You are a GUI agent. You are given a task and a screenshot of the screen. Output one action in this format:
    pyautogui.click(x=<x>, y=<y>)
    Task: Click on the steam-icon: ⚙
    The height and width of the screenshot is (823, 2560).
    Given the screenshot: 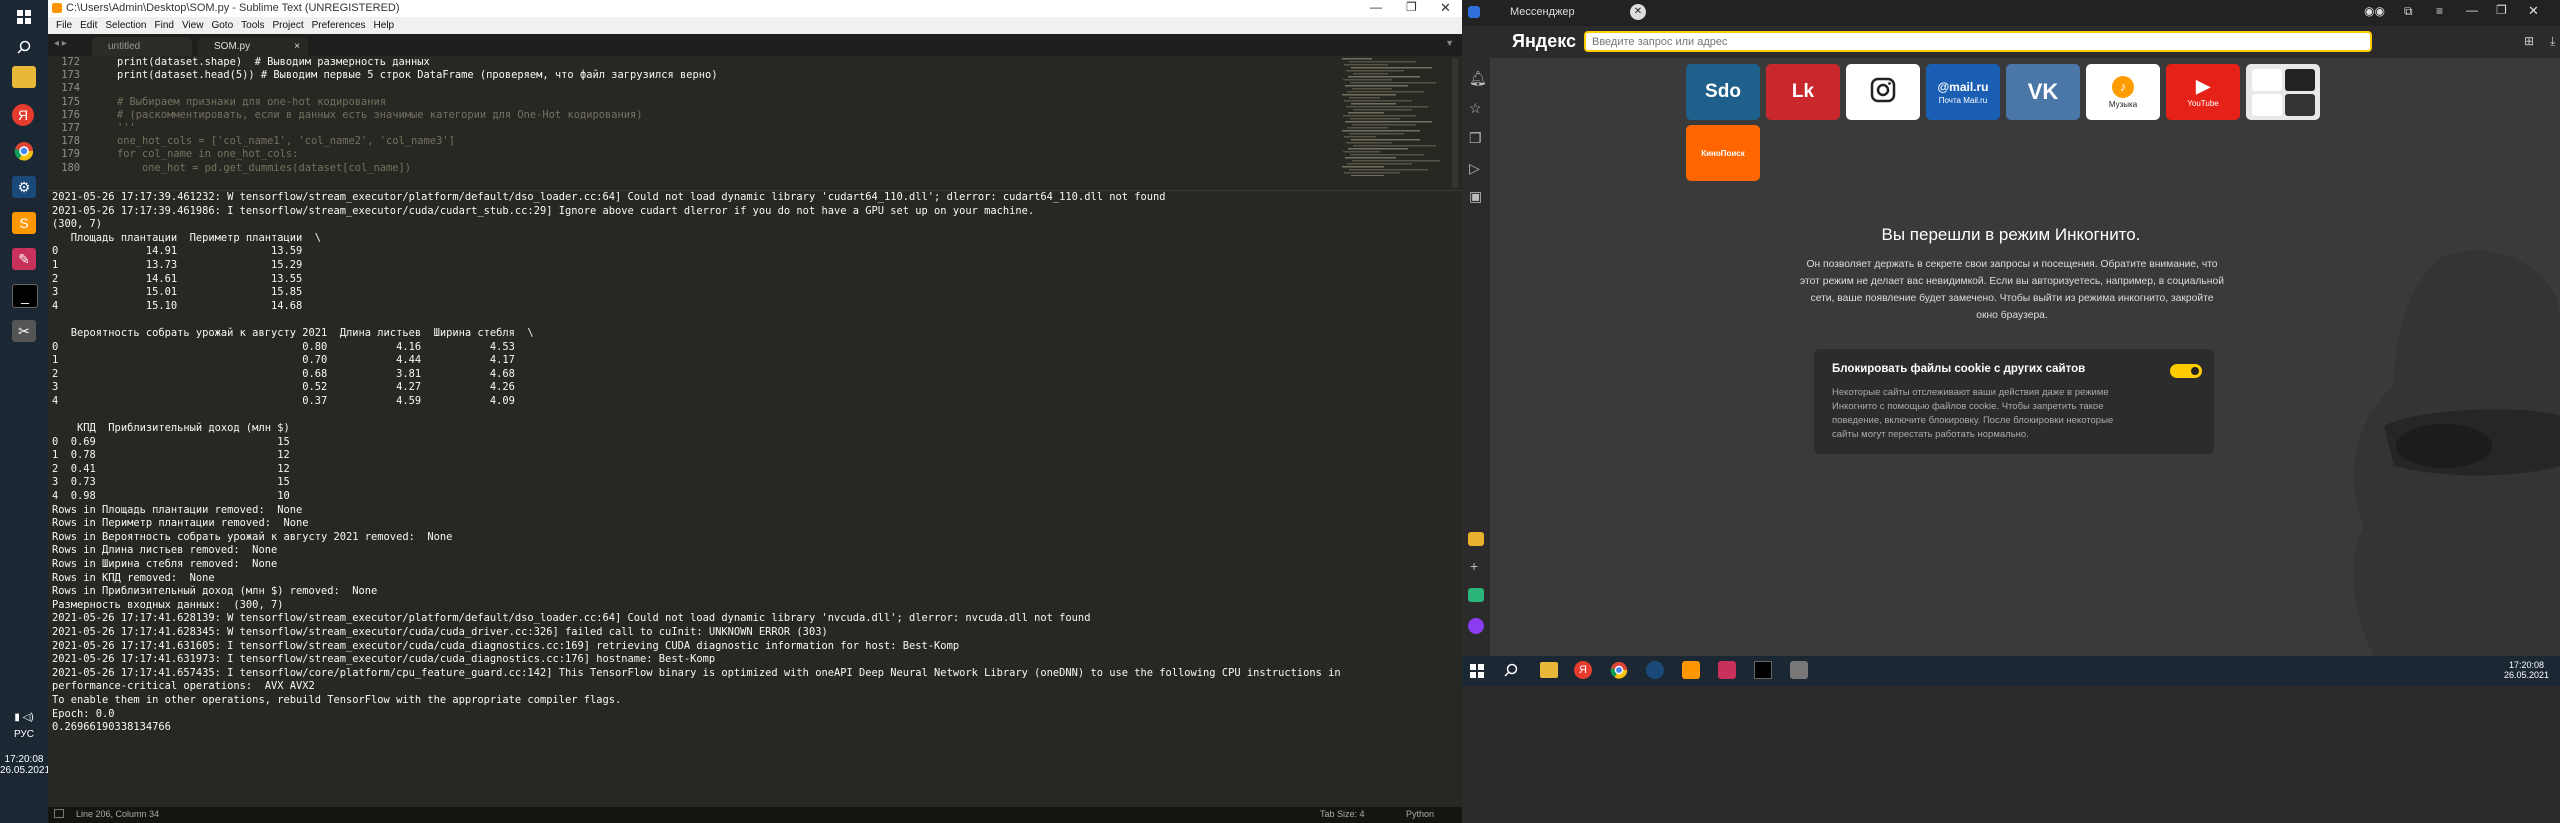 What is the action you would take?
    pyautogui.click(x=24, y=187)
    